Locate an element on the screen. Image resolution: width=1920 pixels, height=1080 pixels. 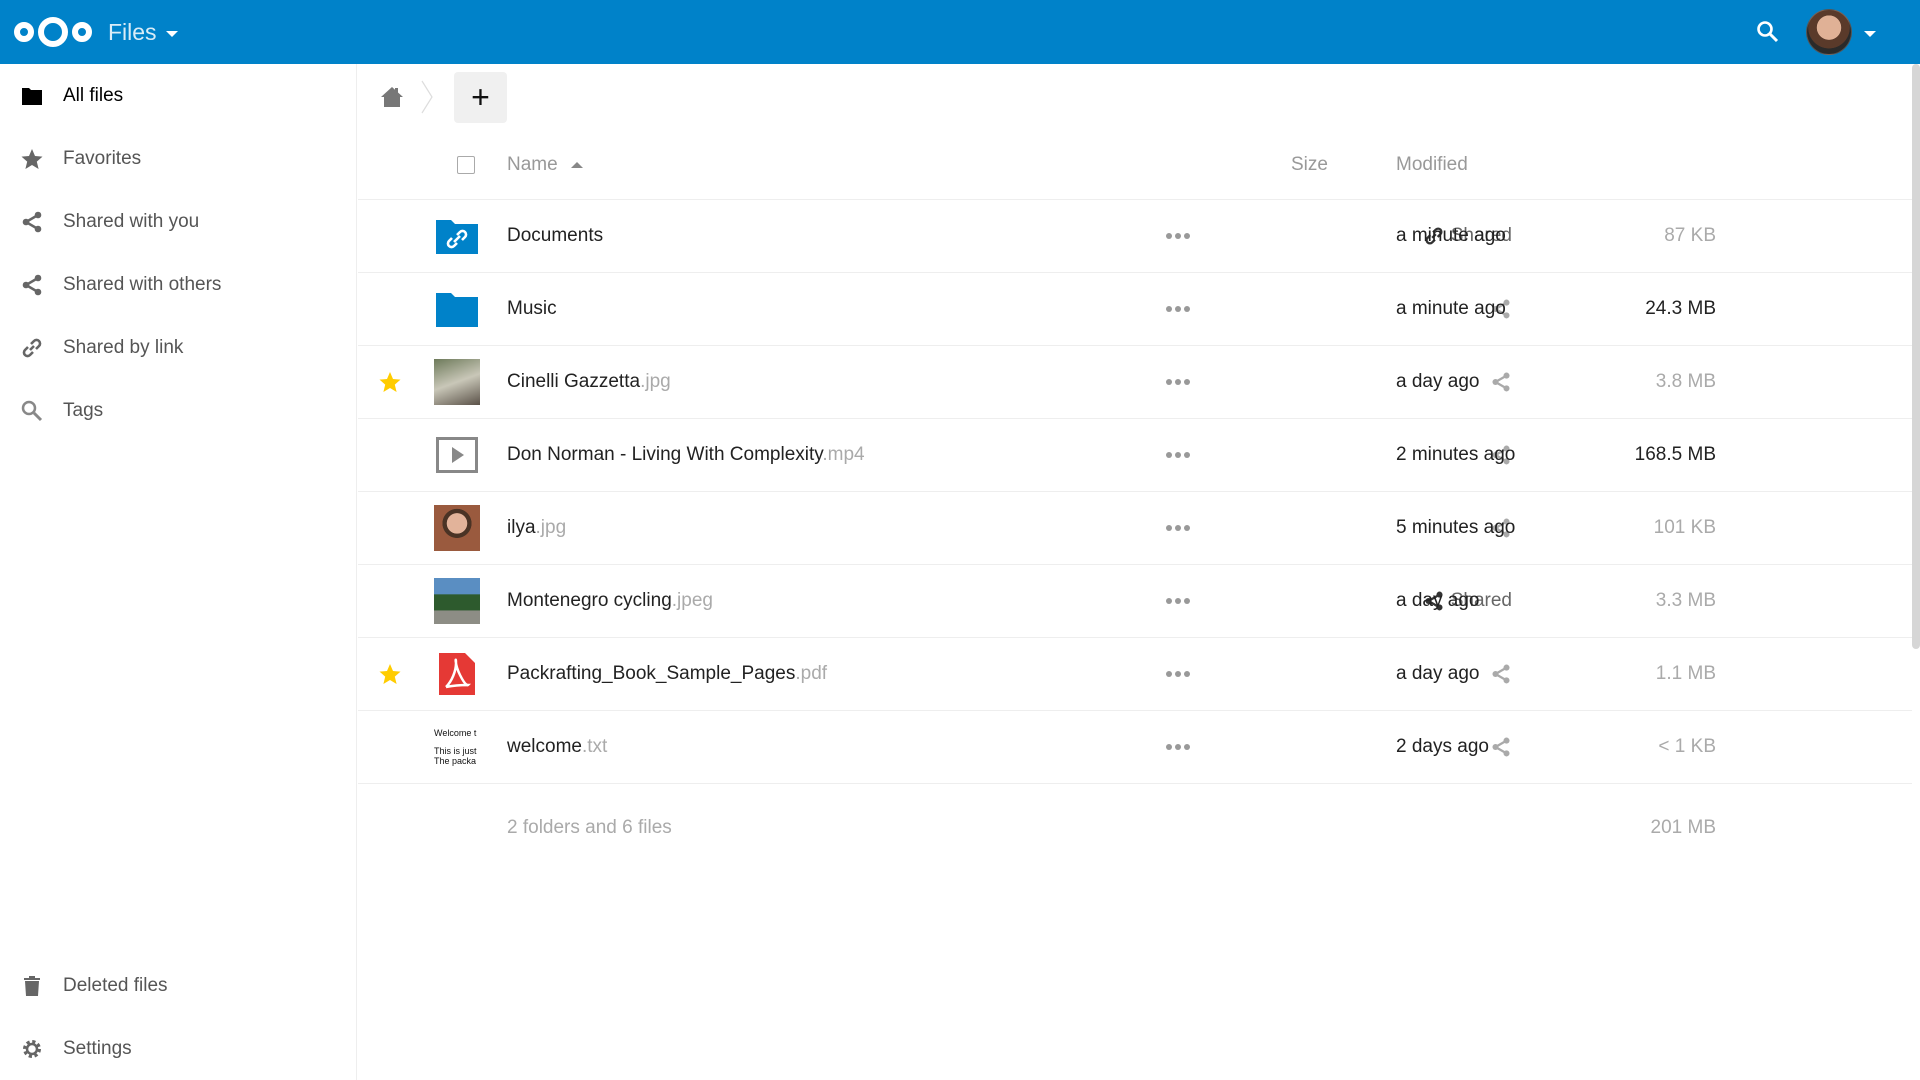
app-name: Files is located at coordinates (132, 31).